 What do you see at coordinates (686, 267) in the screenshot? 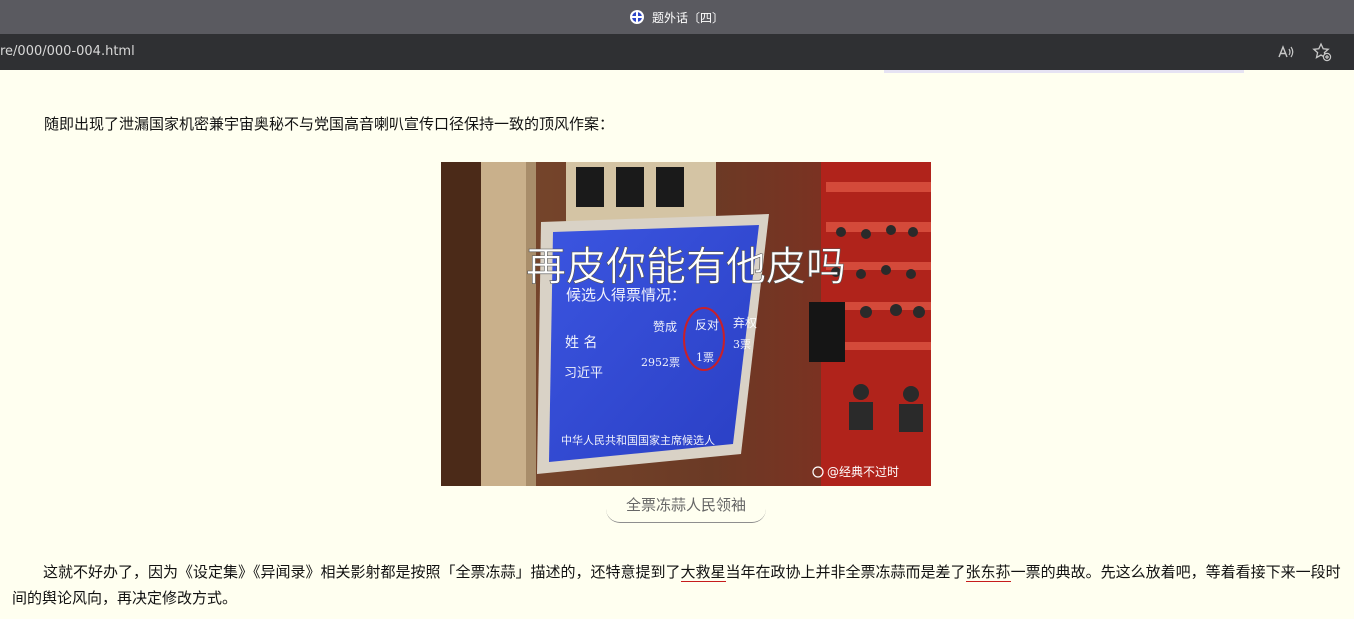
I see `meme-overlay-text: 再皮你能有他皮吗` at bounding box center [686, 267].